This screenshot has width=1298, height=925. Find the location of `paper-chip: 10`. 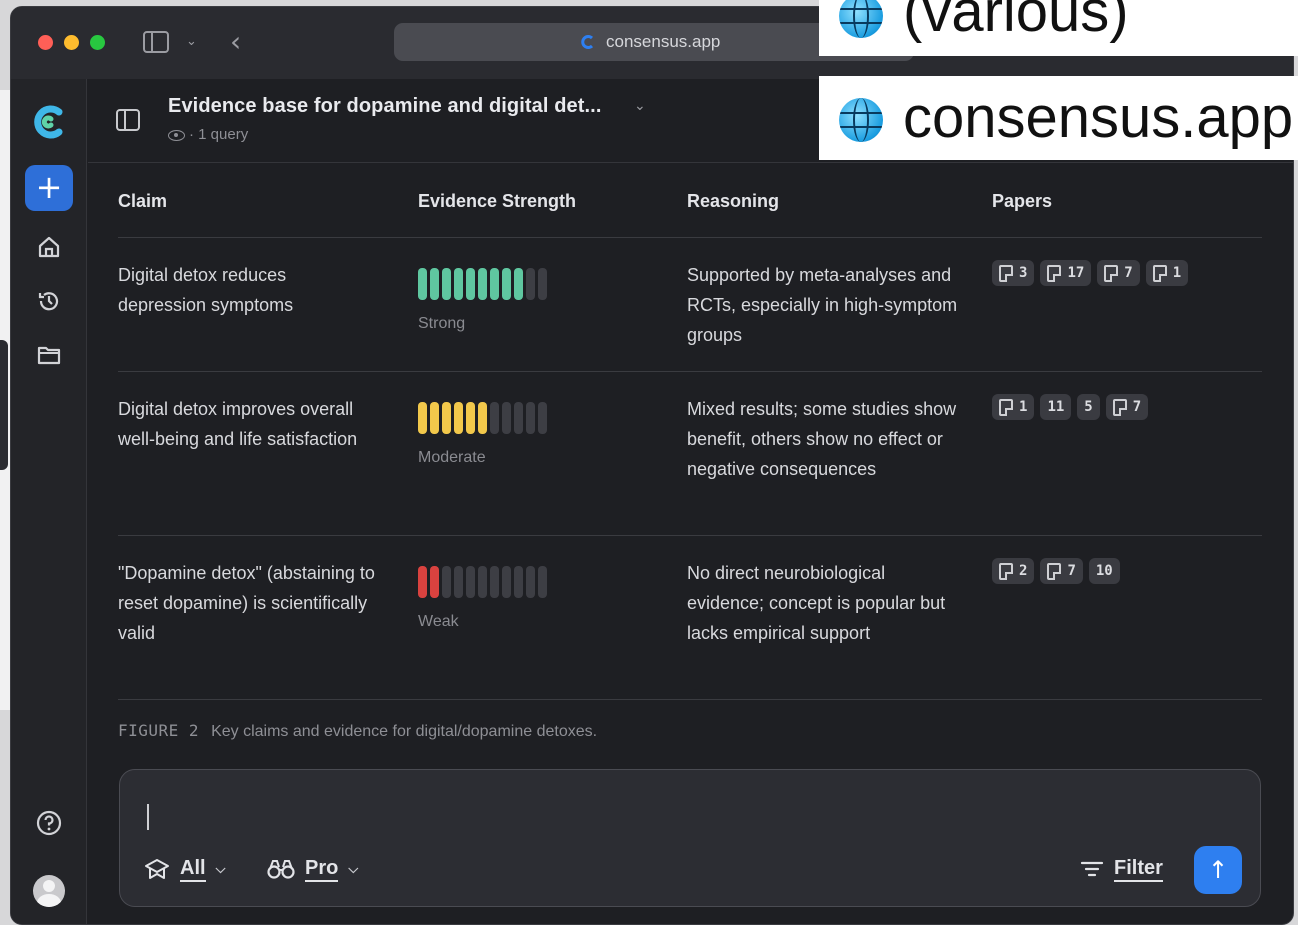

paper-chip: 10 is located at coordinates (1104, 571).